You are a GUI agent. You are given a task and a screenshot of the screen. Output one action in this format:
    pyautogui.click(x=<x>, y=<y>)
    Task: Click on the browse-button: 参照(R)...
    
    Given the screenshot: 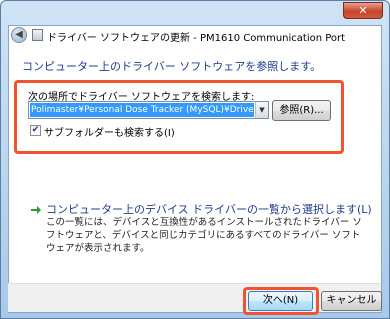 What is the action you would take?
    pyautogui.click(x=301, y=110)
    